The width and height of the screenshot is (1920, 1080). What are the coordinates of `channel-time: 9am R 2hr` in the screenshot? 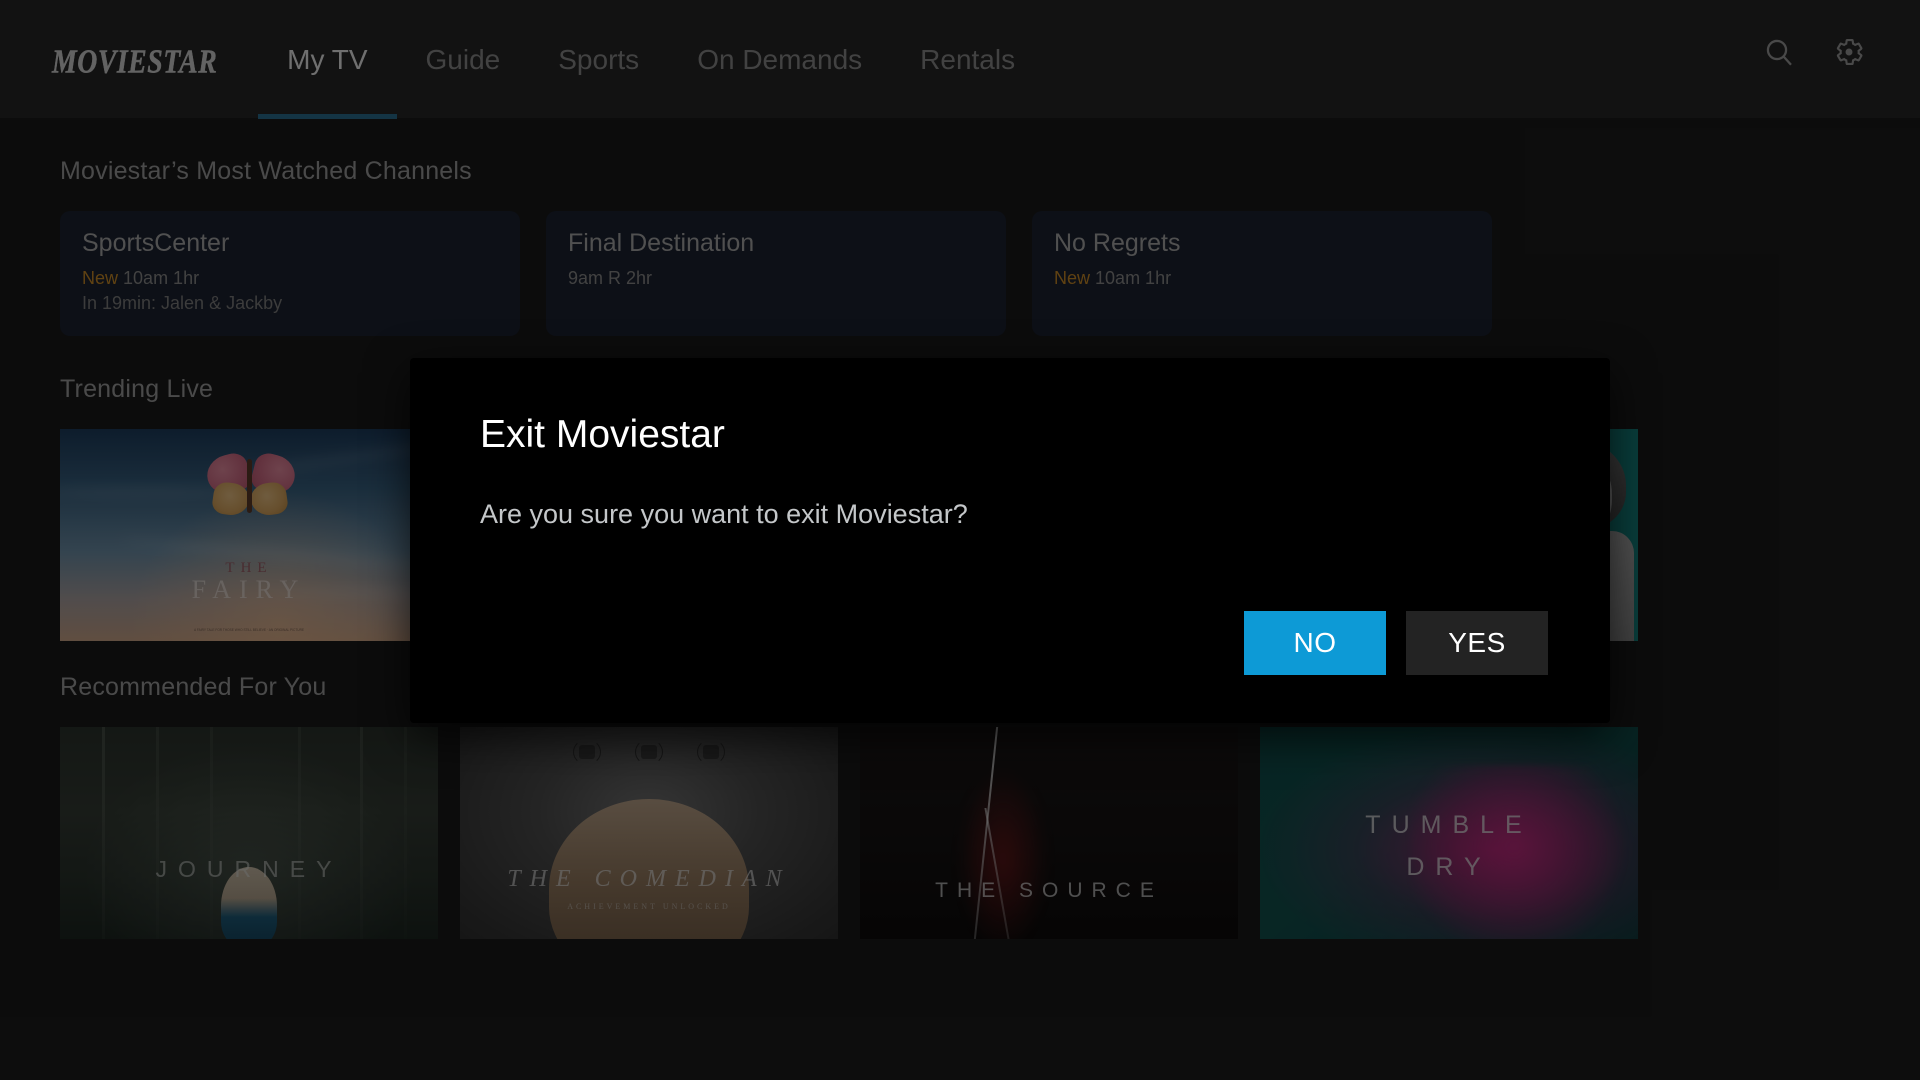 It's located at (610, 277).